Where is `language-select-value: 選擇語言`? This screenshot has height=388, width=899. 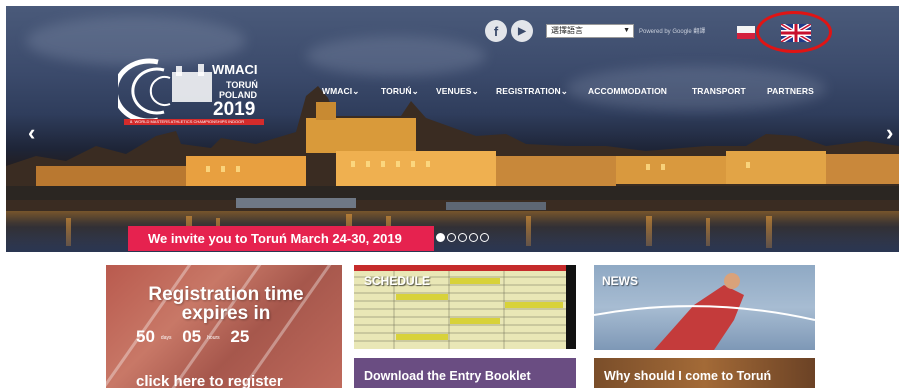
language-select-value: 選擇語言 is located at coordinates (567, 30).